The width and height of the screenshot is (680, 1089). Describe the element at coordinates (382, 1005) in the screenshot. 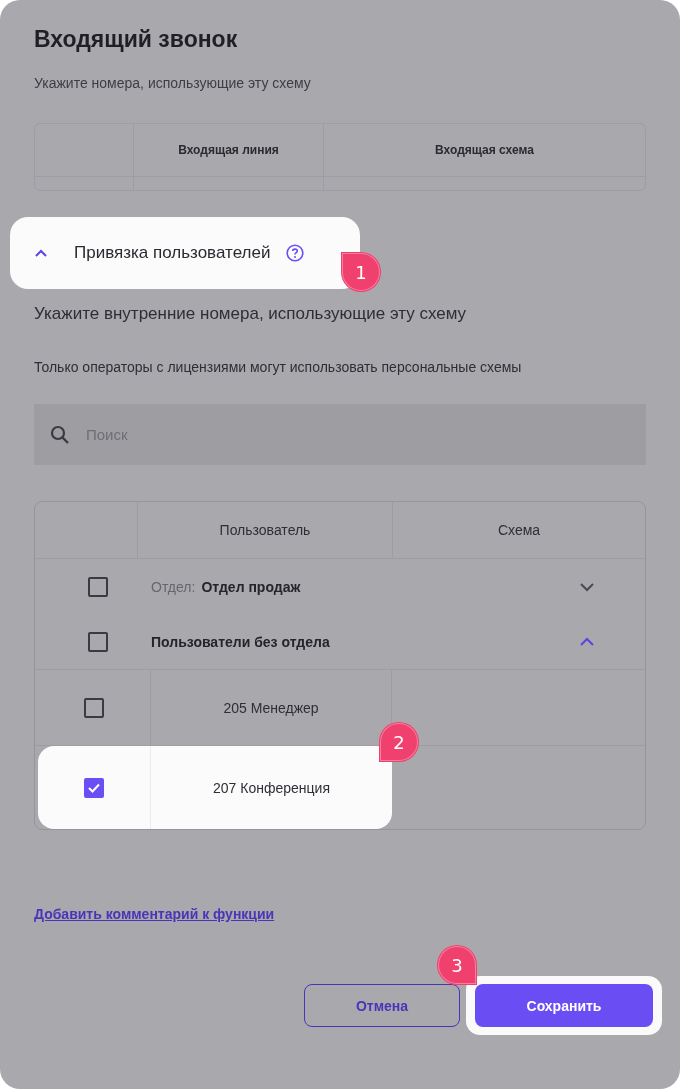

I see `cancel-button: Отмена` at that location.